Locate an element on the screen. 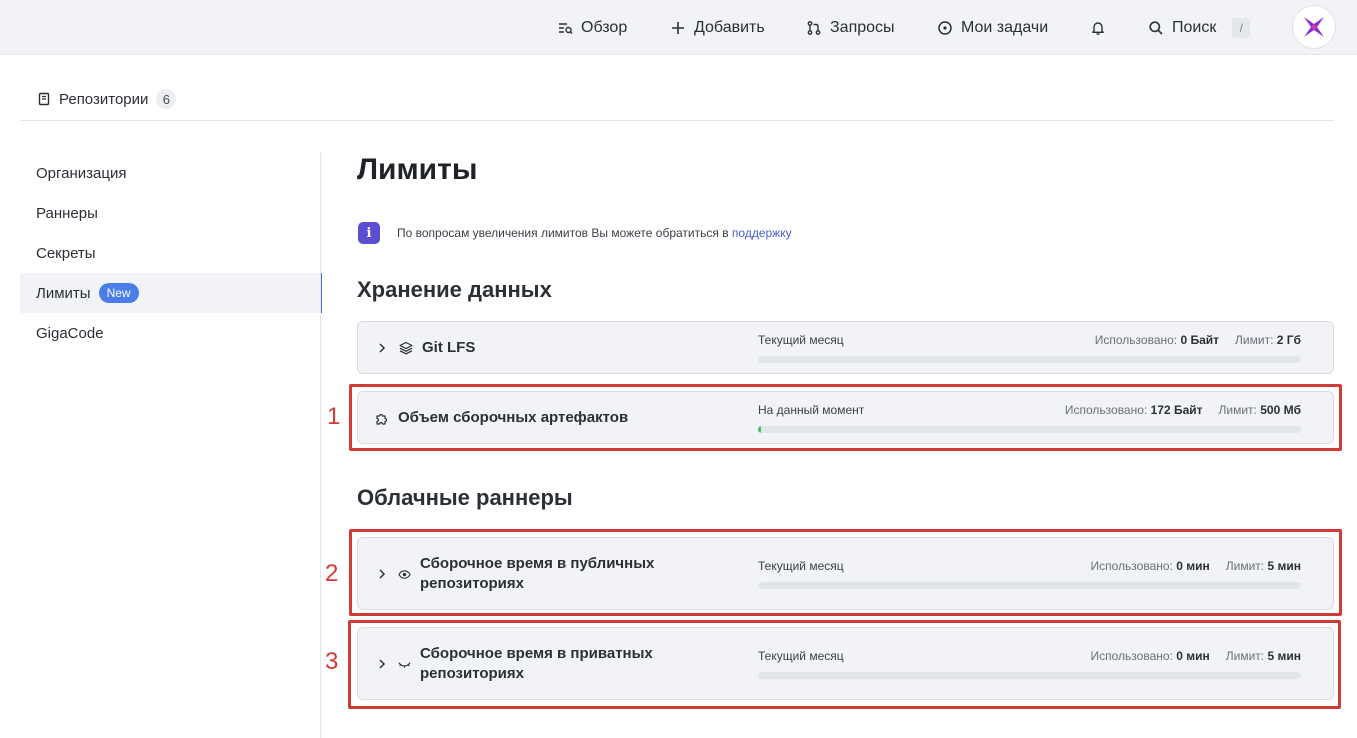 This screenshot has width=1357, height=738. sidebar-item-label: Организация is located at coordinates (81, 173).